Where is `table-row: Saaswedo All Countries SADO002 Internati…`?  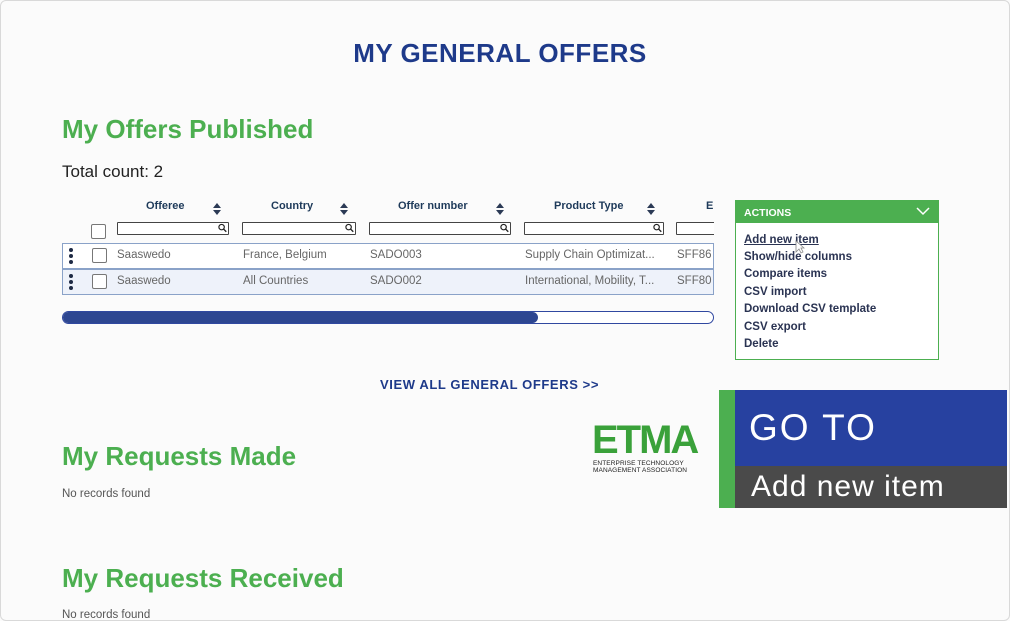
table-row: Saaswedo All Countries SADO002 Internati… is located at coordinates (388, 282).